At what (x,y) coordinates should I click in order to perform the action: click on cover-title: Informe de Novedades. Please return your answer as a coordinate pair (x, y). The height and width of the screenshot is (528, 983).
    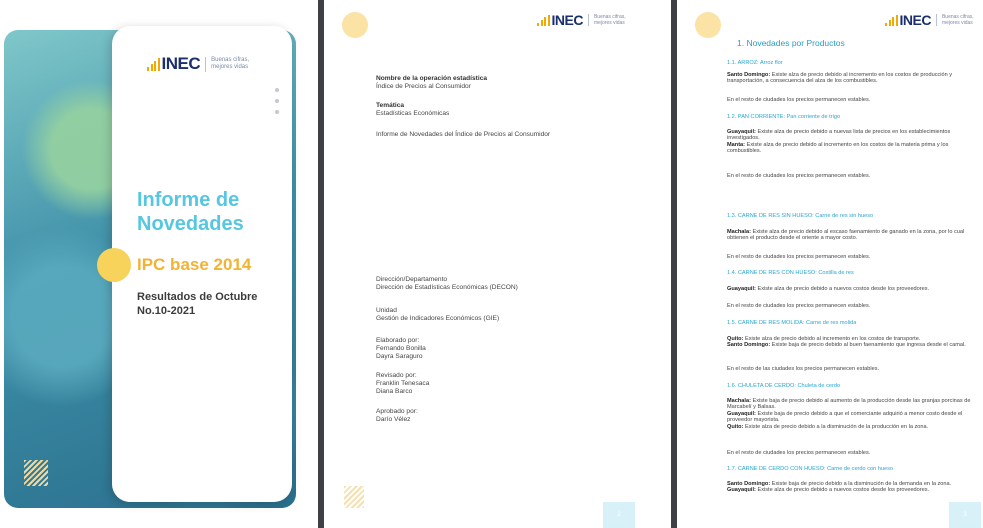
    Looking at the image, I should click on (190, 212).